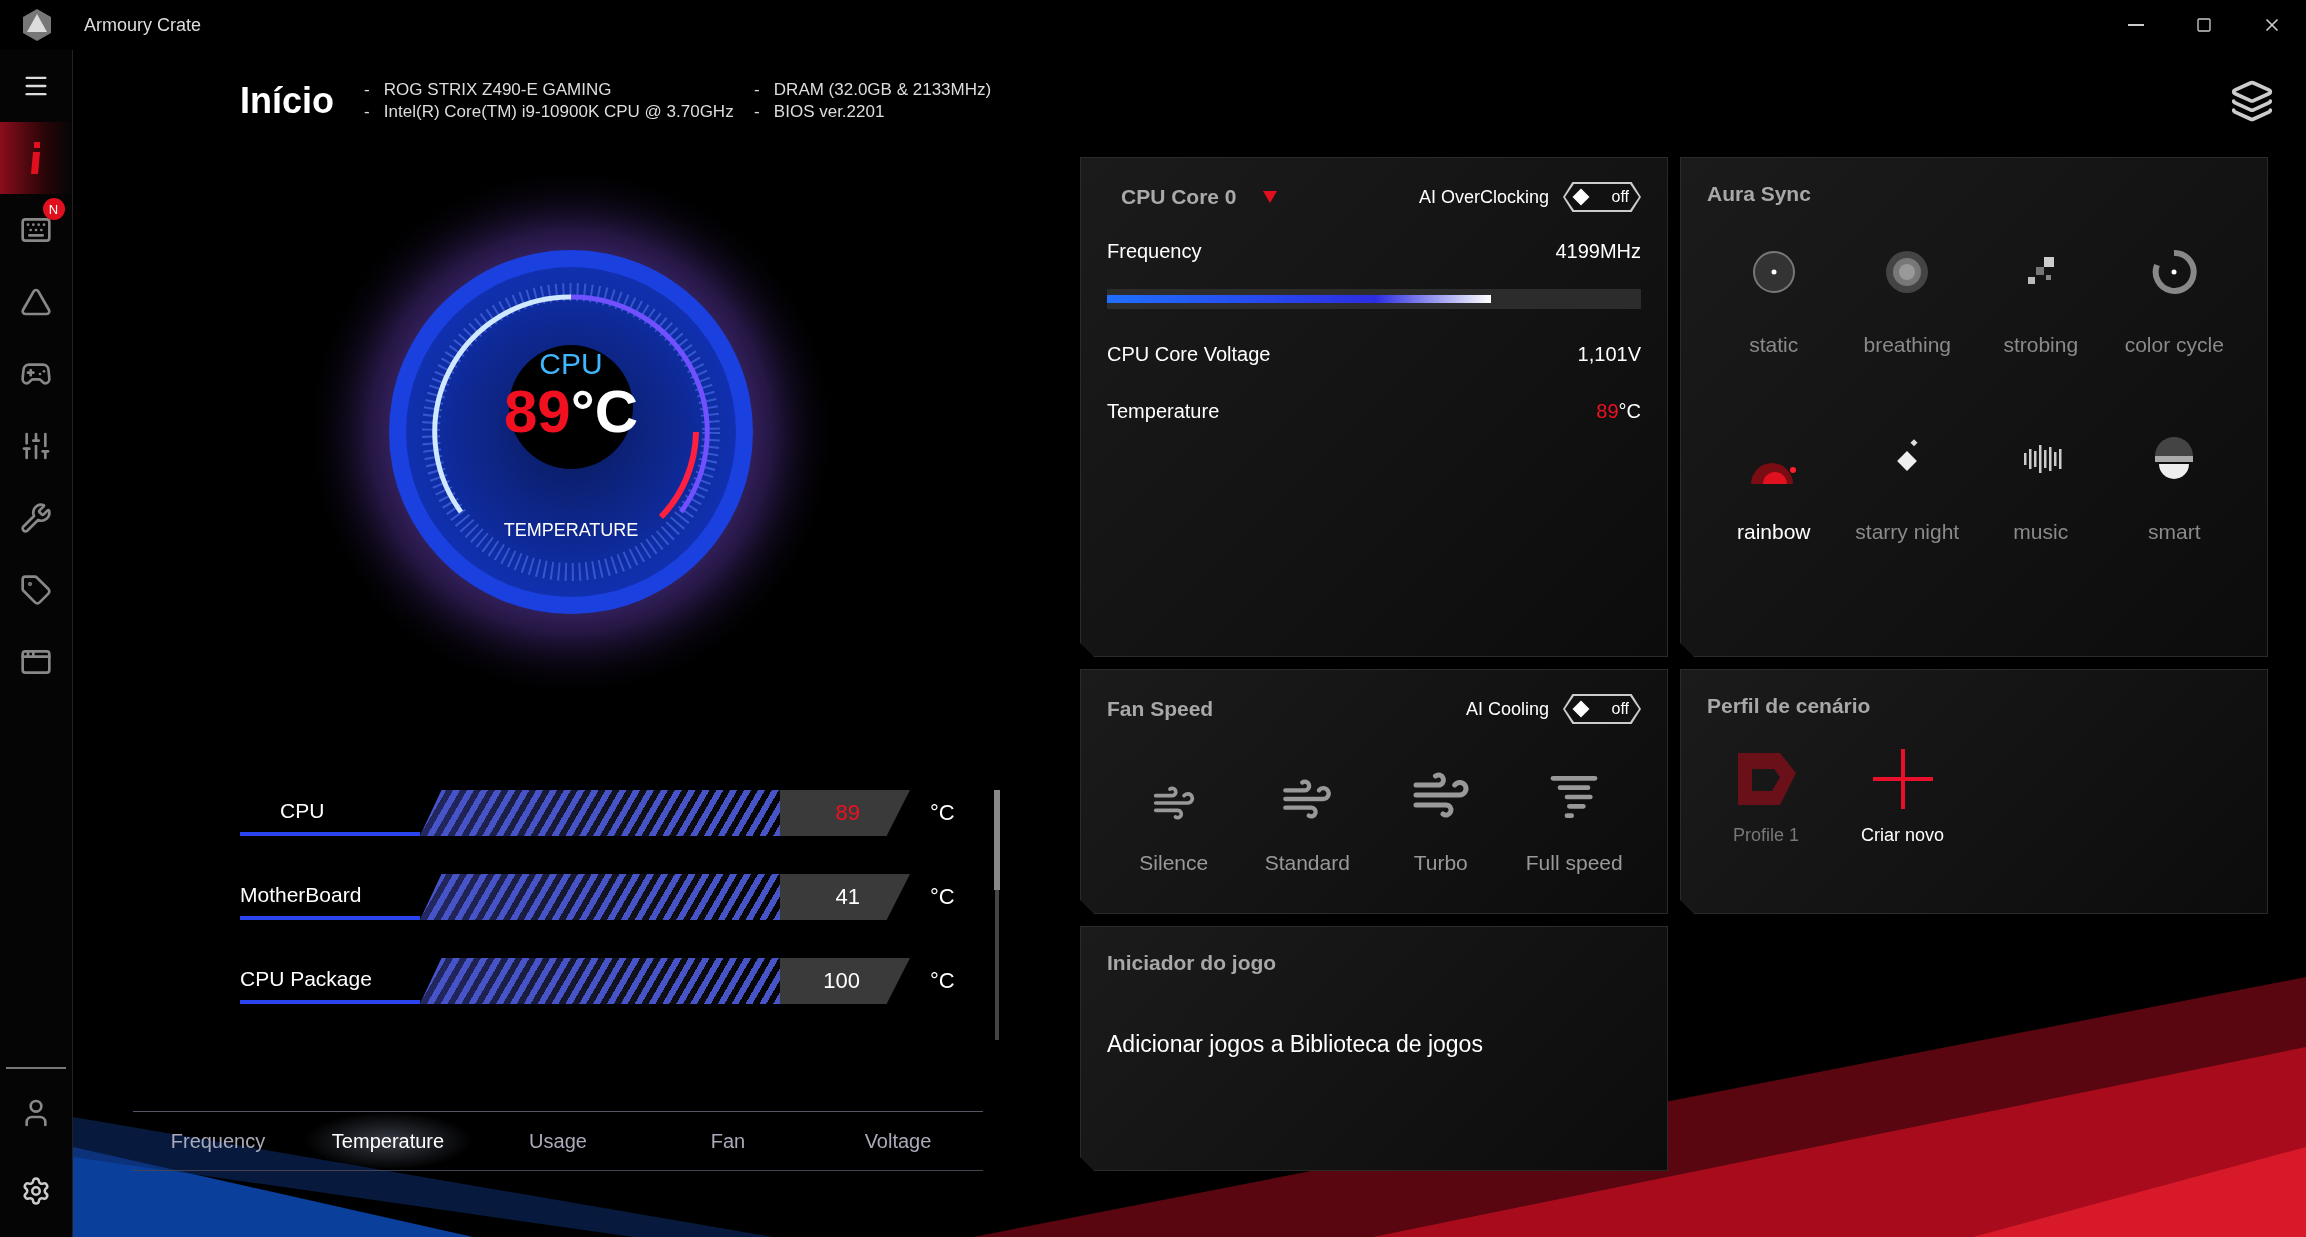 The height and width of the screenshot is (1237, 2306). What do you see at coordinates (1789, 706) in the screenshot?
I see `panel-title: Perfil de cenário` at bounding box center [1789, 706].